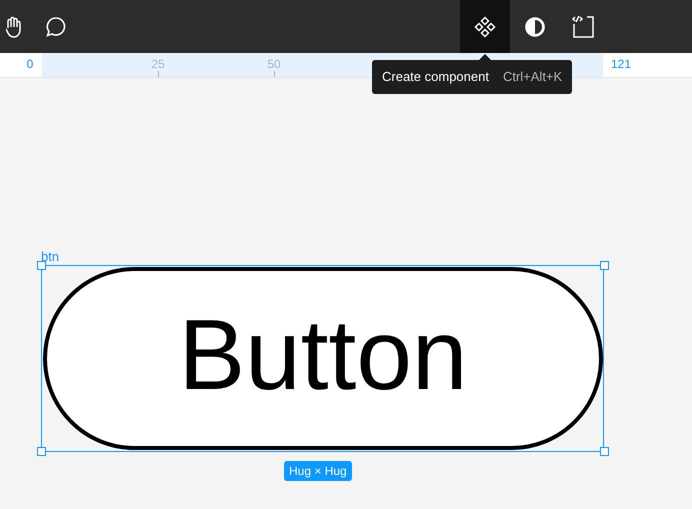 The width and height of the screenshot is (692, 509). What do you see at coordinates (535, 26) in the screenshot?
I see `contrast-icon` at bounding box center [535, 26].